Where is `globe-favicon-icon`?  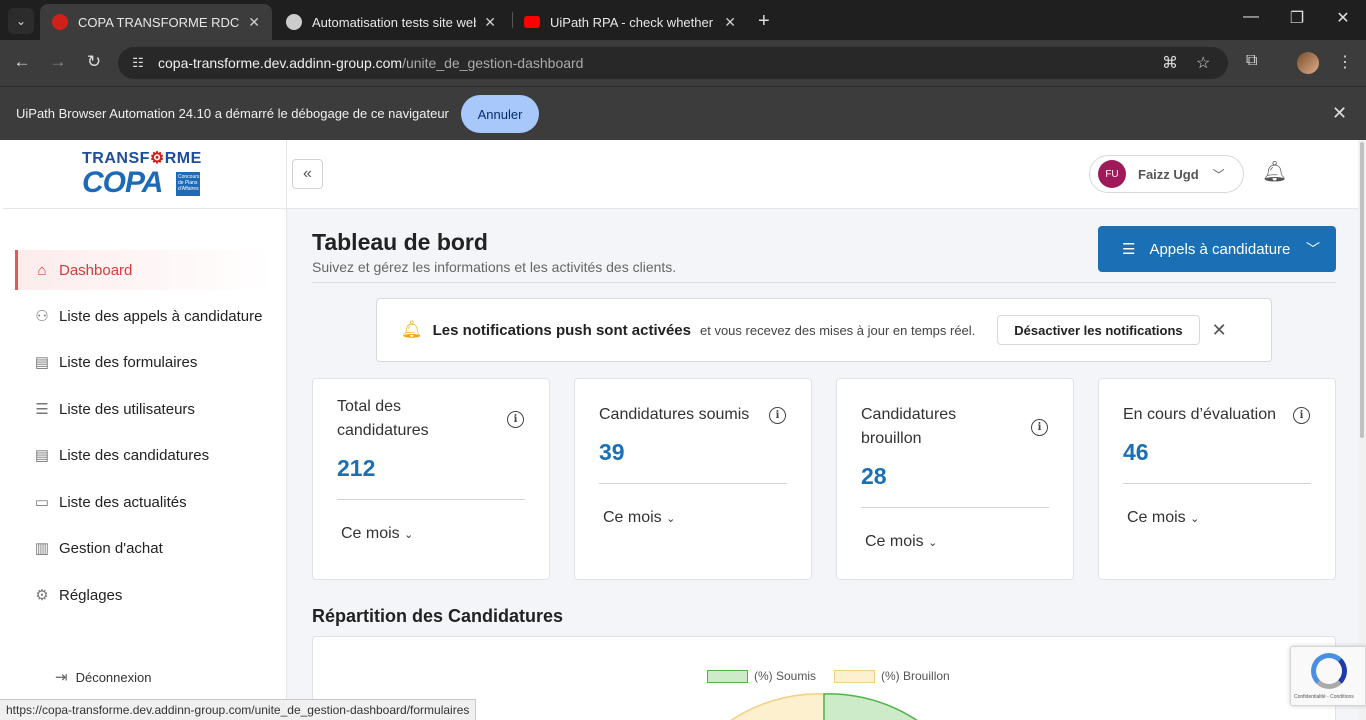
globe-favicon-icon is located at coordinates (294, 22).